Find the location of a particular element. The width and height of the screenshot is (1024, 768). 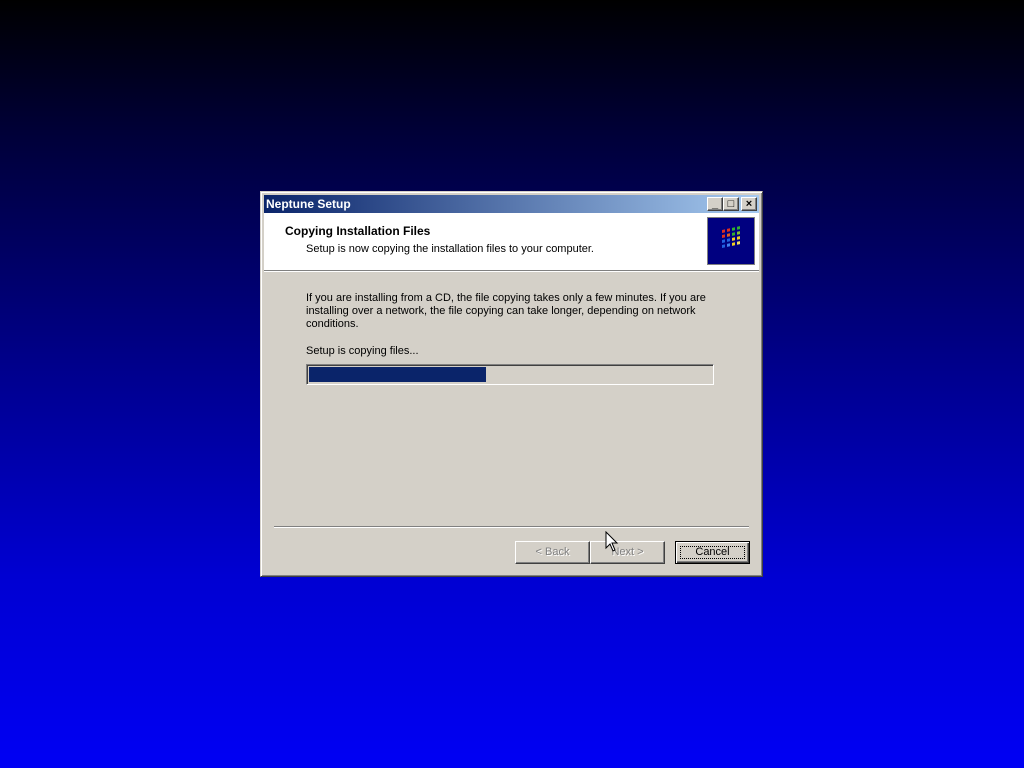

maximize-button: □ is located at coordinates (731, 204).